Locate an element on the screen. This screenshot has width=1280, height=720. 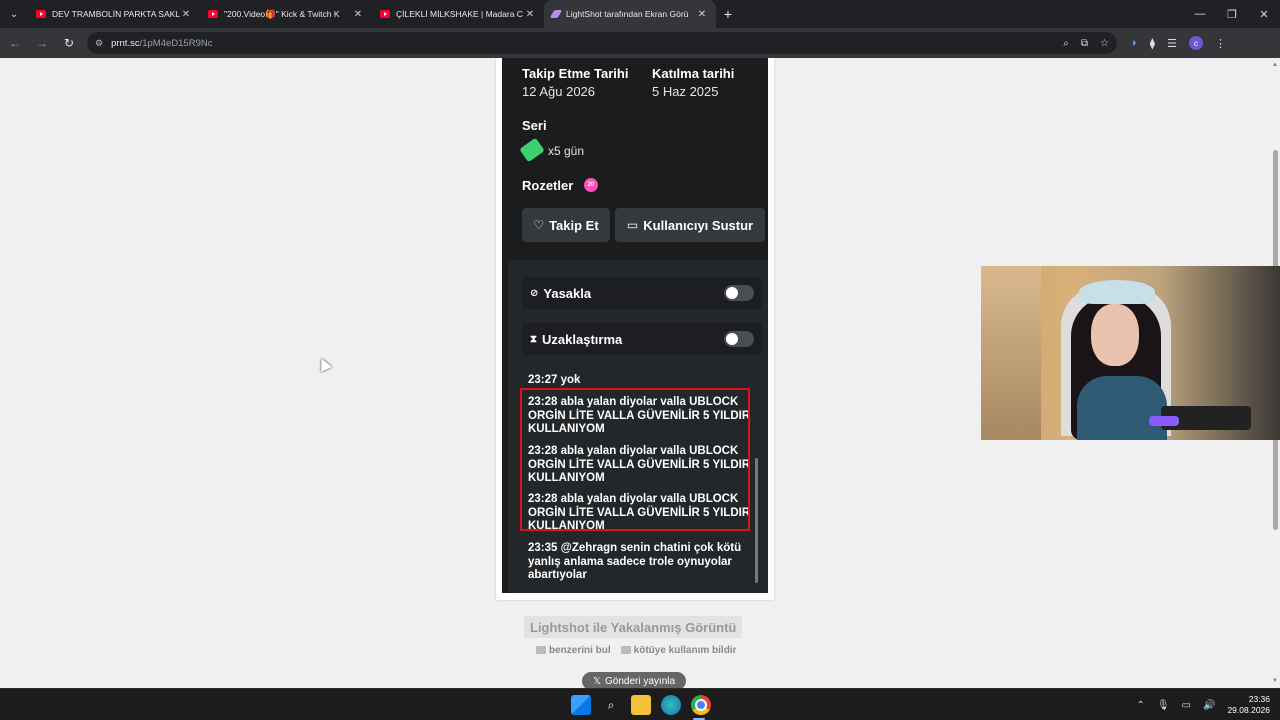
lightshot-feather-icon is located at coordinates (556, 14).